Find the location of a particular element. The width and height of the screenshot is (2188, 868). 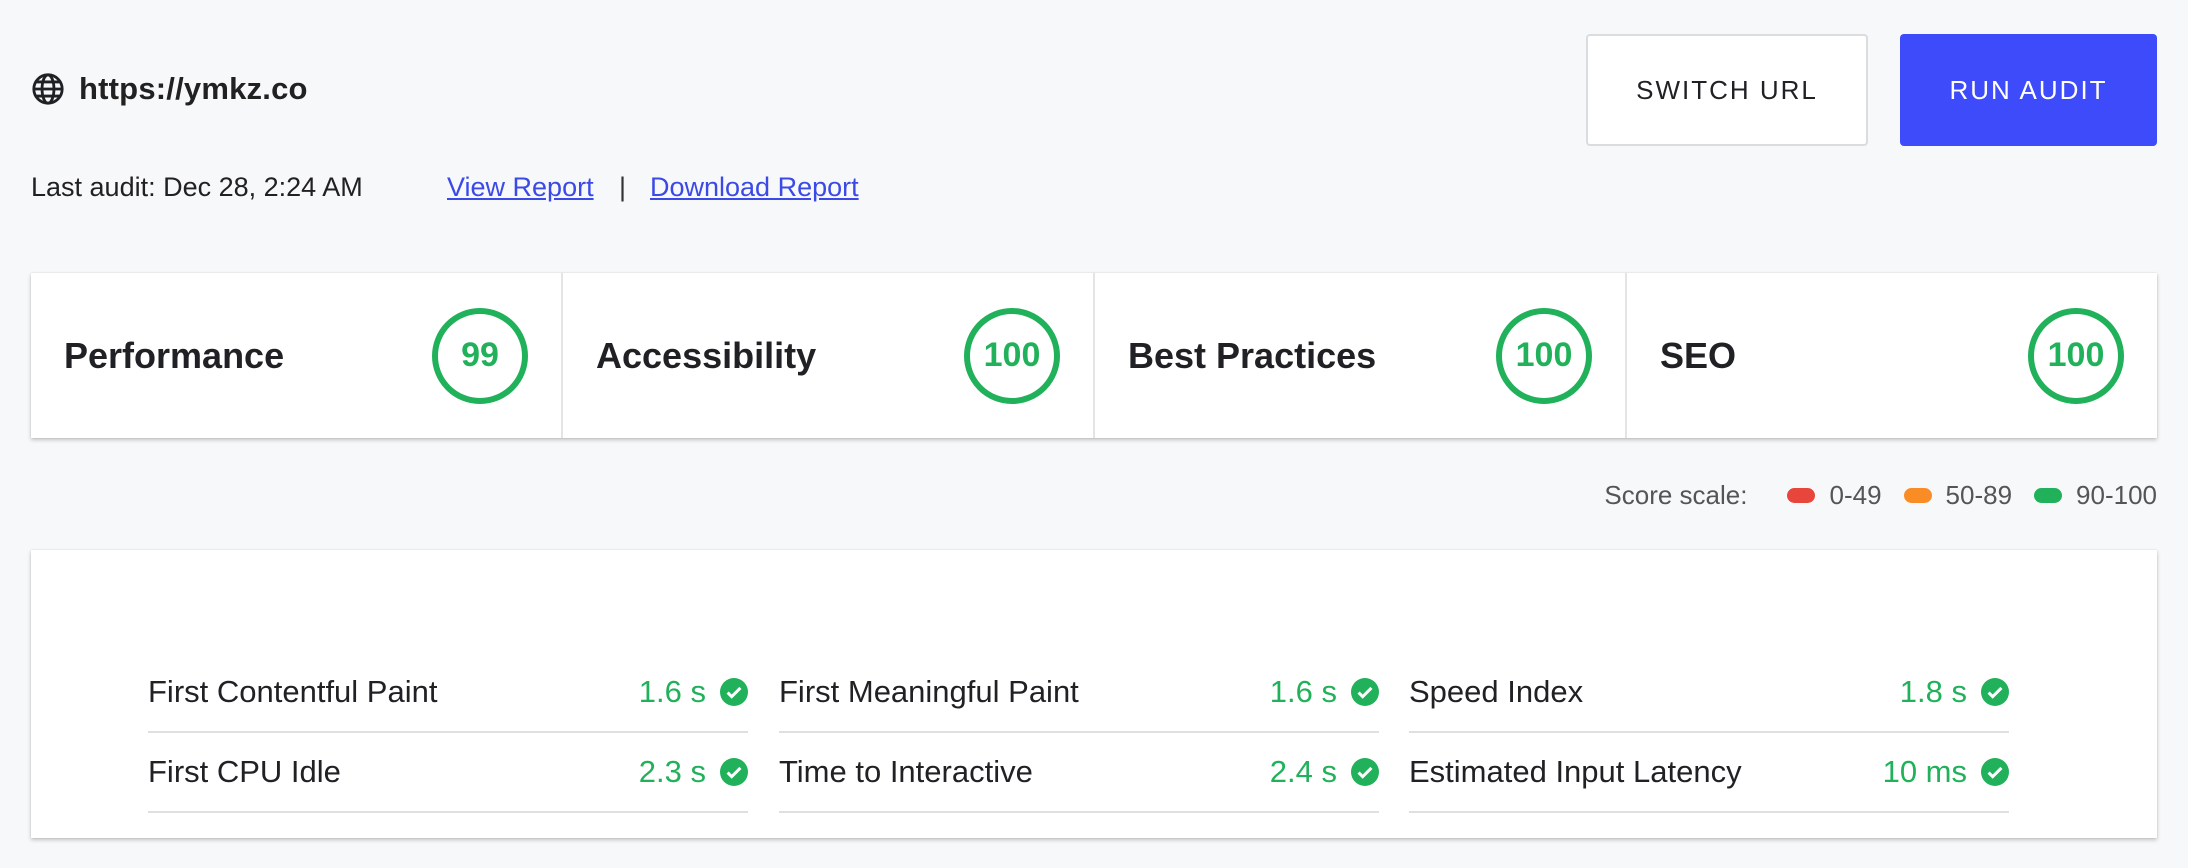

metric-value-wrap: 1.8 s is located at coordinates (1954, 692).